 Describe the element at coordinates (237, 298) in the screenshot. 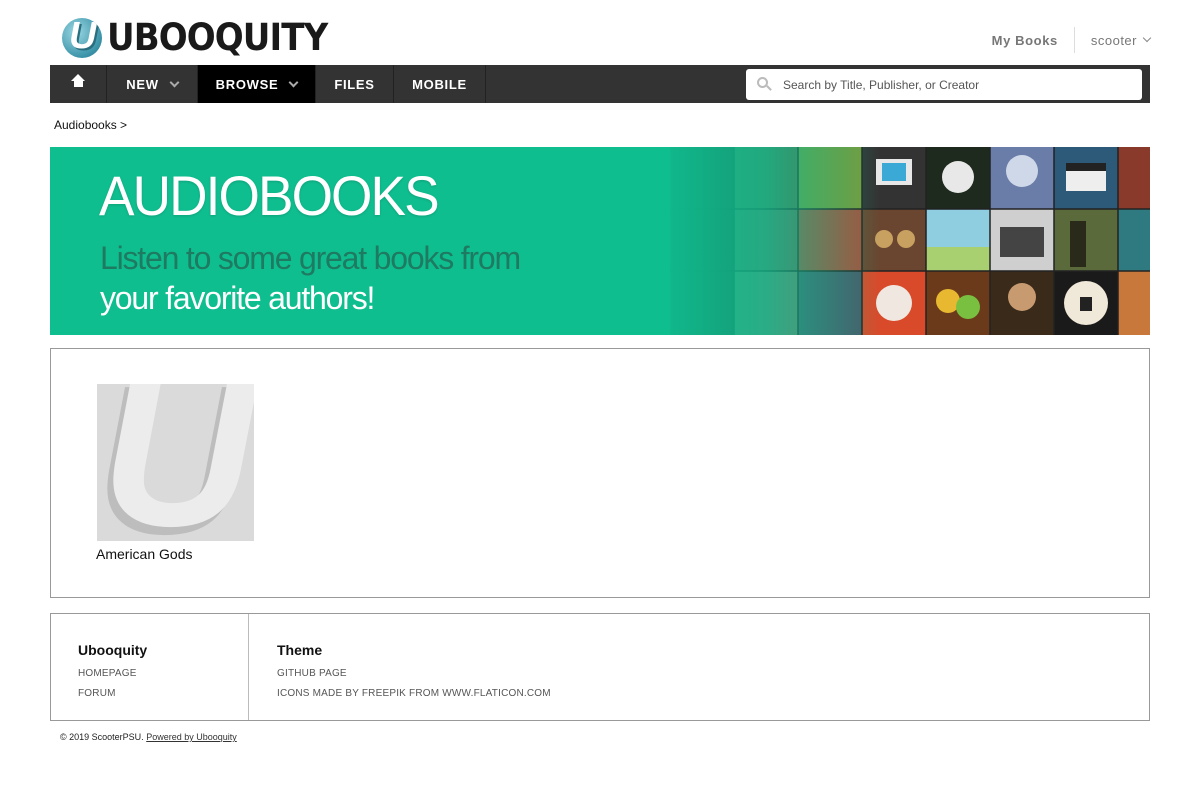

I see `banner-subtitle-line2: your favorite authors!` at that location.